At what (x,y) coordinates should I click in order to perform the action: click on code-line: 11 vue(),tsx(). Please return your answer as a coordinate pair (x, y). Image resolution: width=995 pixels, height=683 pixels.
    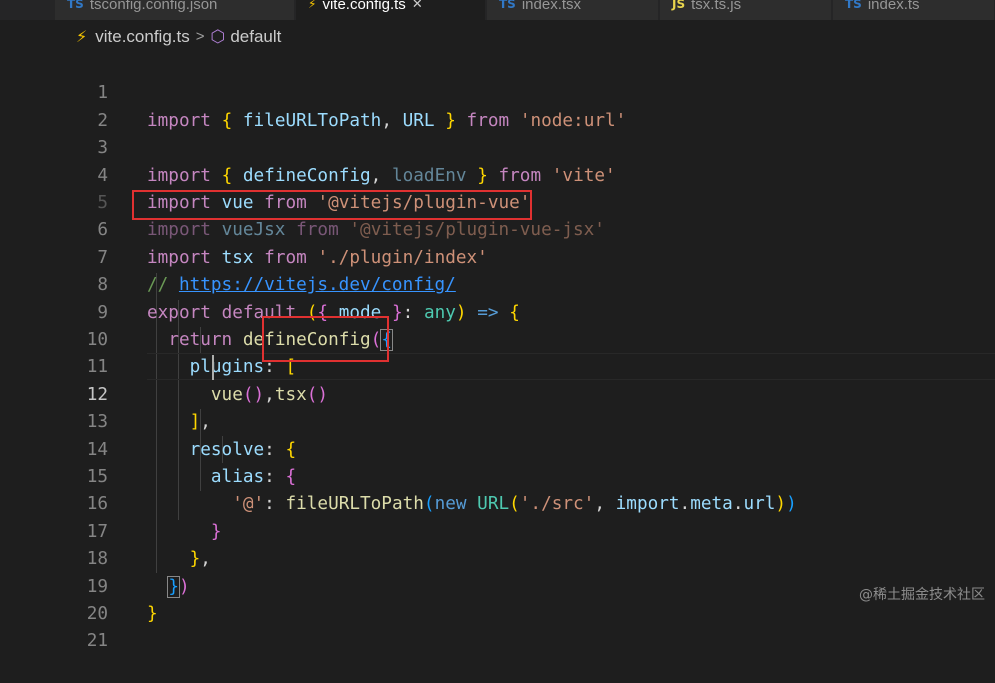
    Looking at the image, I should click on (497, 365).